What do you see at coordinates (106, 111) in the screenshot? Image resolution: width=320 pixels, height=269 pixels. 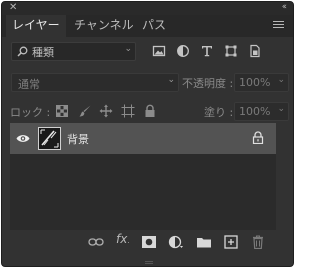 I see `lock-position-icon` at bounding box center [106, 111].